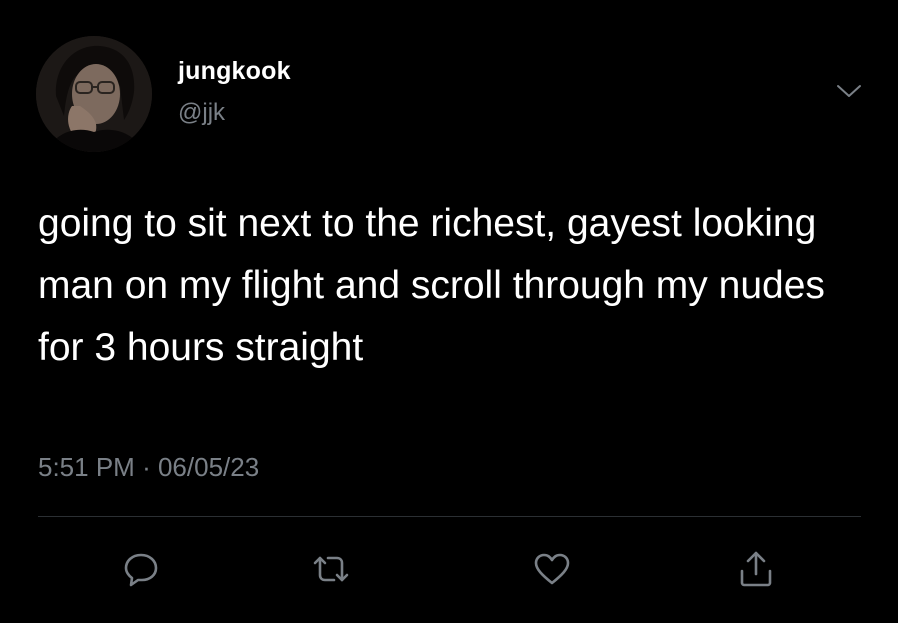 Image resolution: width=898 pixels, height=623 pixels. I want to click on heart-icon, so click(552, 569).